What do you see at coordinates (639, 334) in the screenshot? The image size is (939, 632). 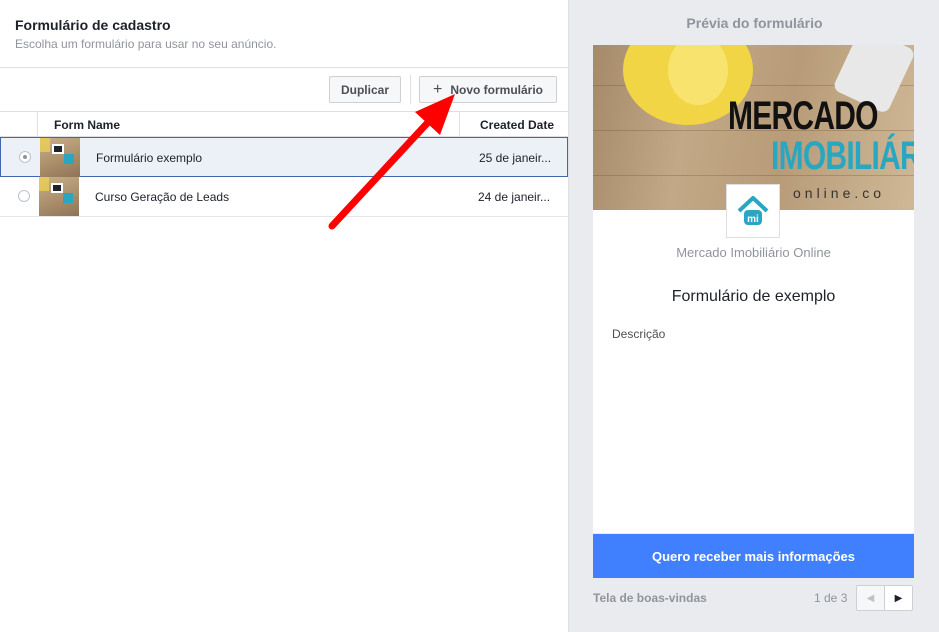 I see `form-description: Descrição` at bounding box center [639, 334].